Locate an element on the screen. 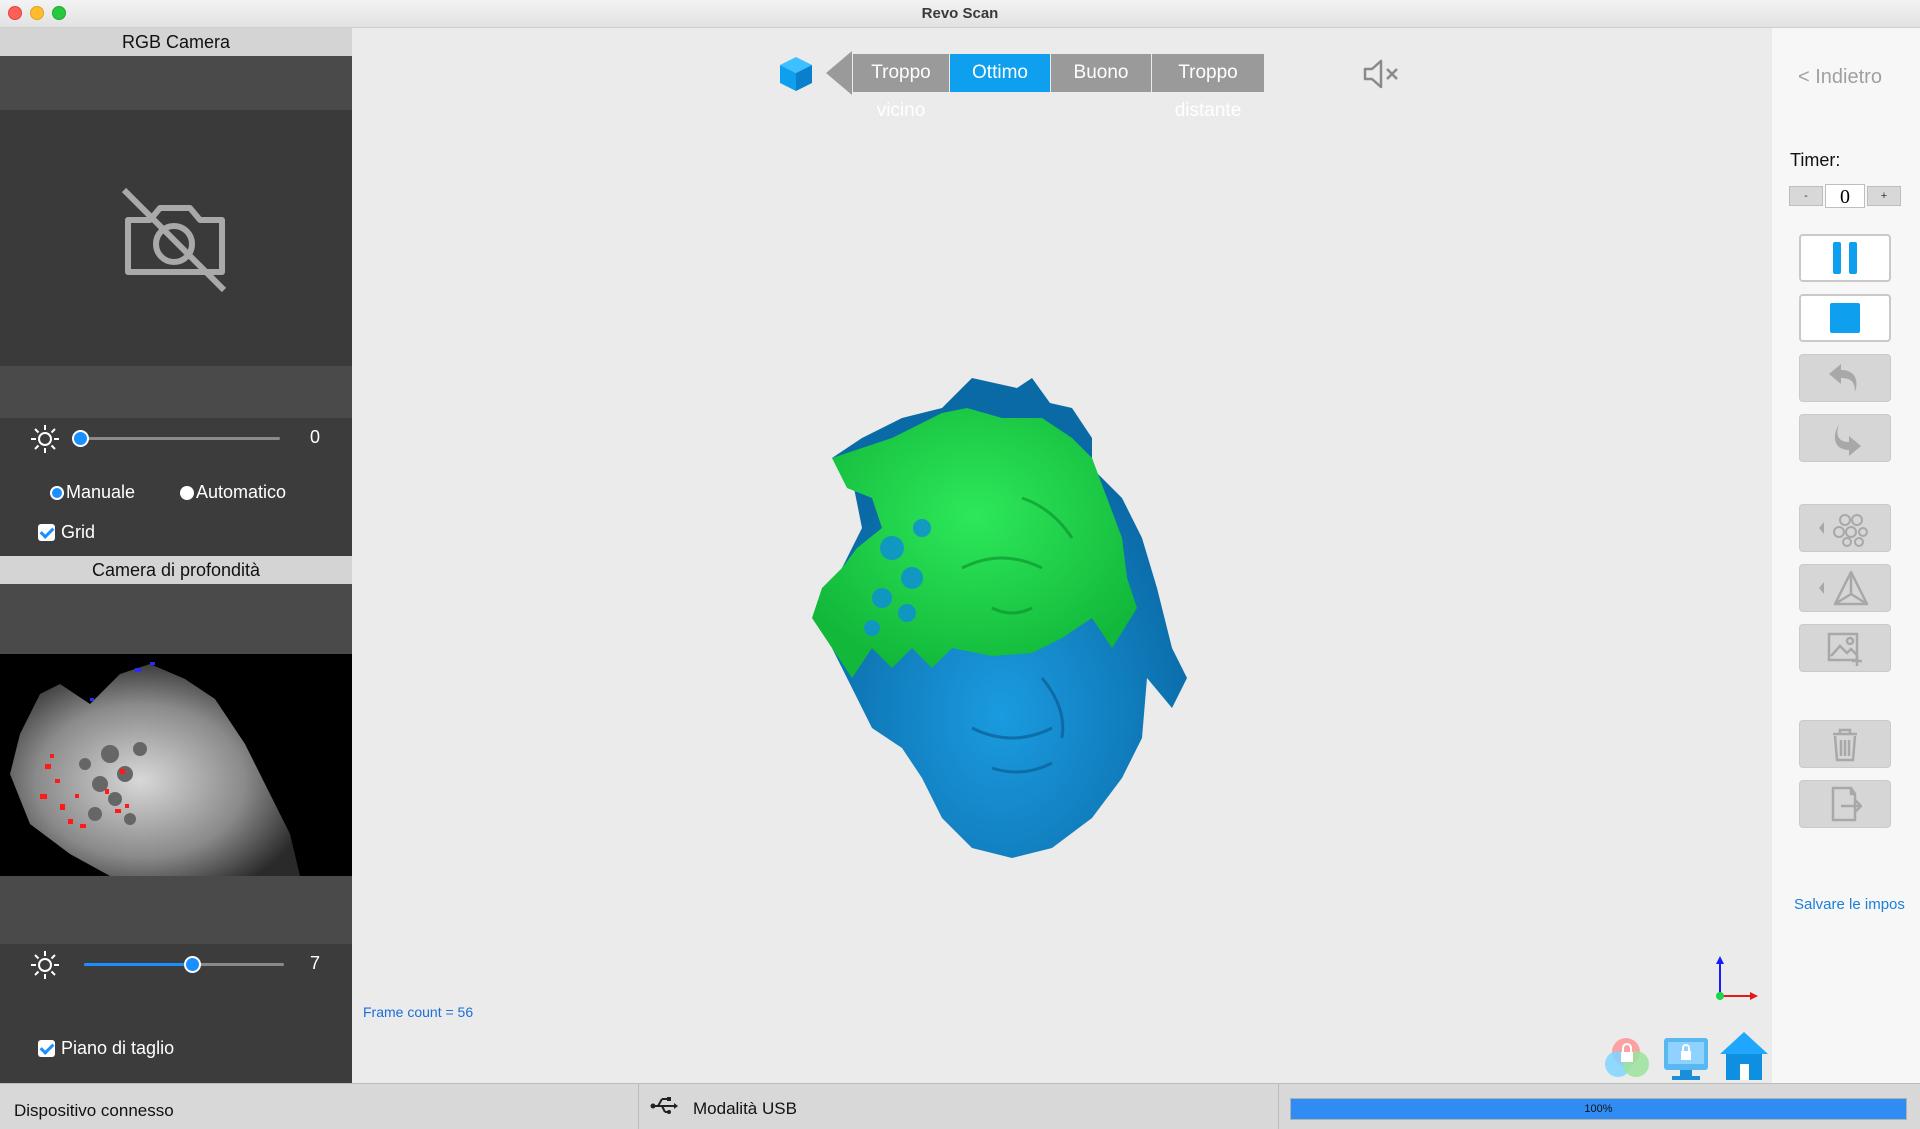 The image size is (1920, 1129). back-button: < Indietro is located at coordinates (1840, 77).